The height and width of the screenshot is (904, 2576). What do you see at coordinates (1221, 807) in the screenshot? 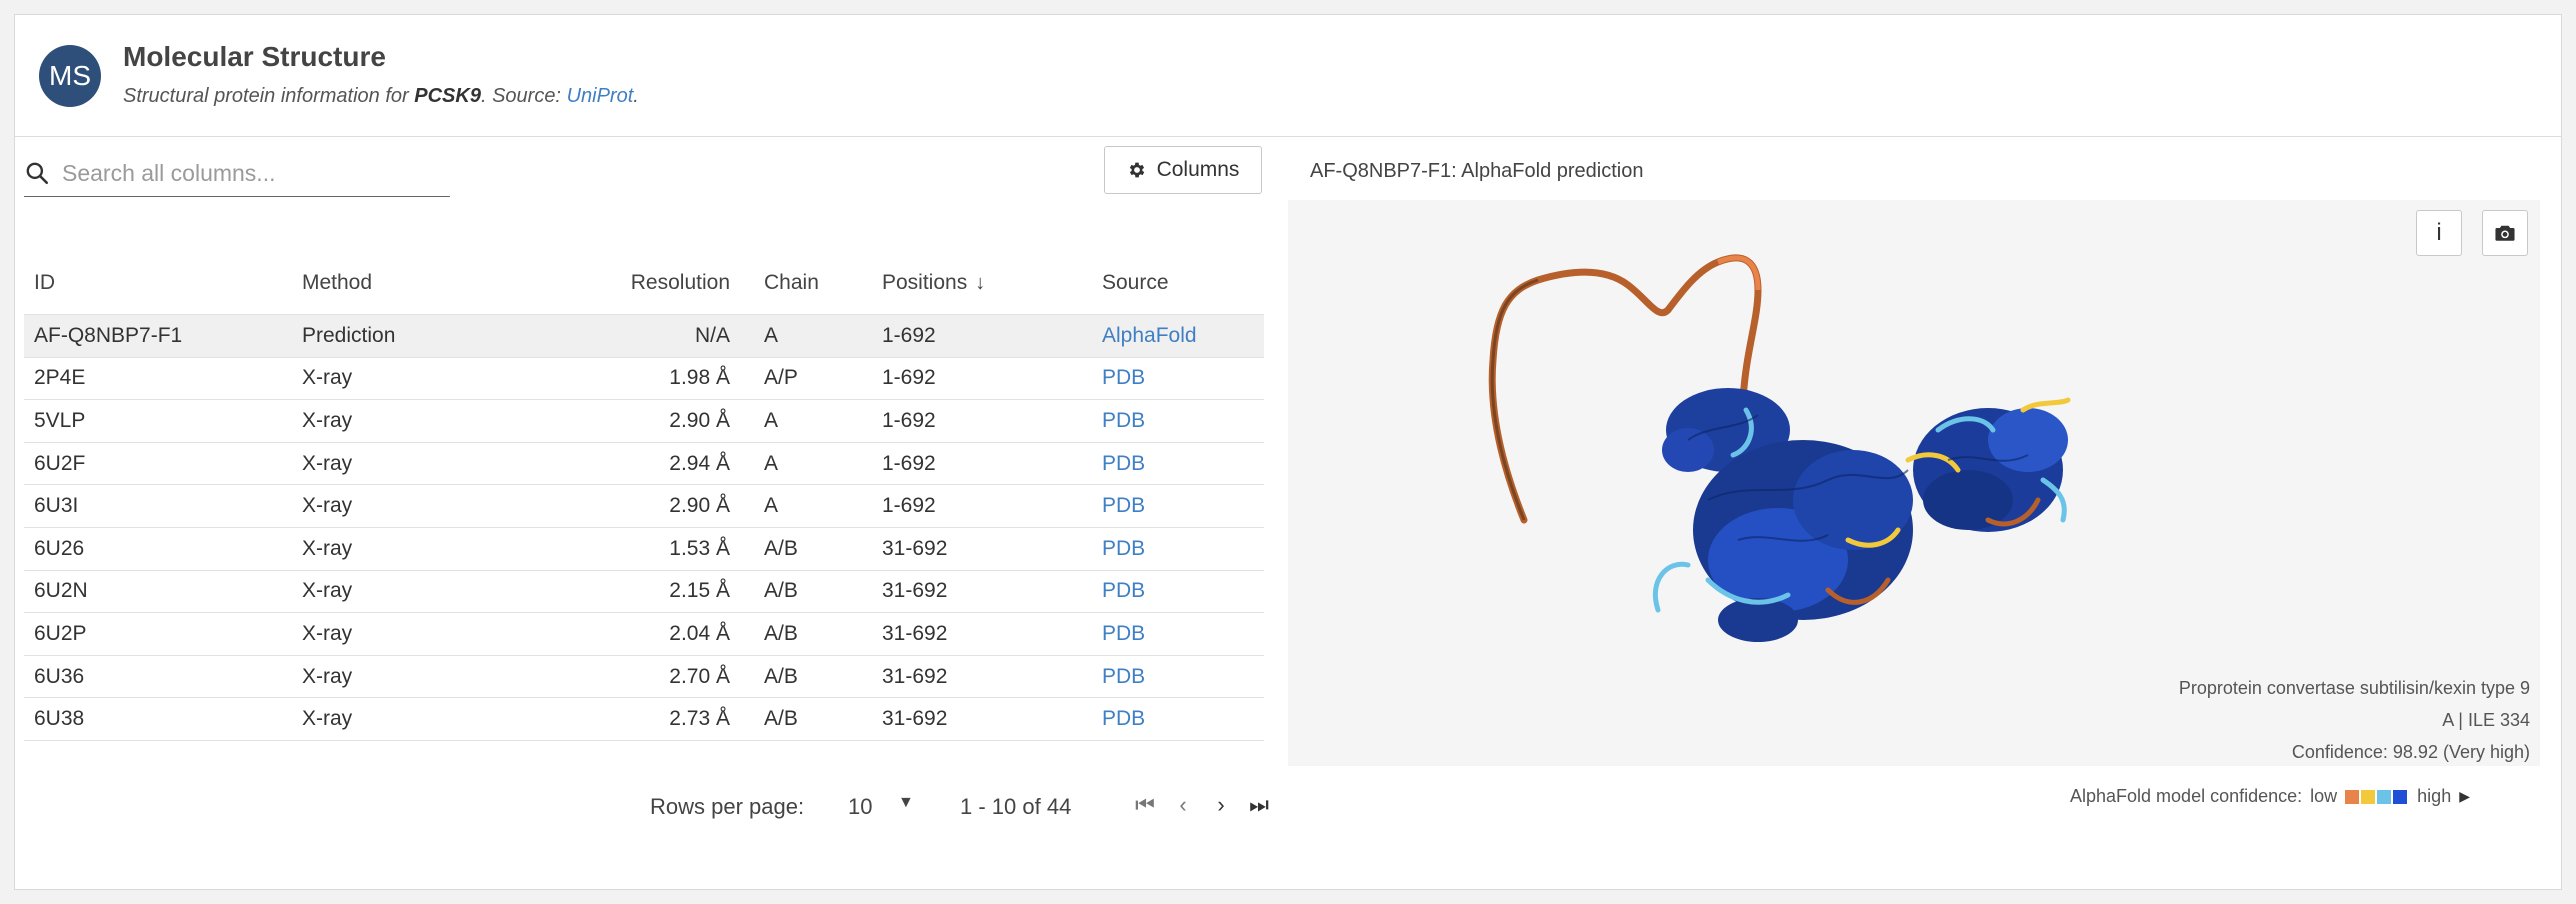
I see `next-page-icon: ›` at bounding box center [1221, 807].